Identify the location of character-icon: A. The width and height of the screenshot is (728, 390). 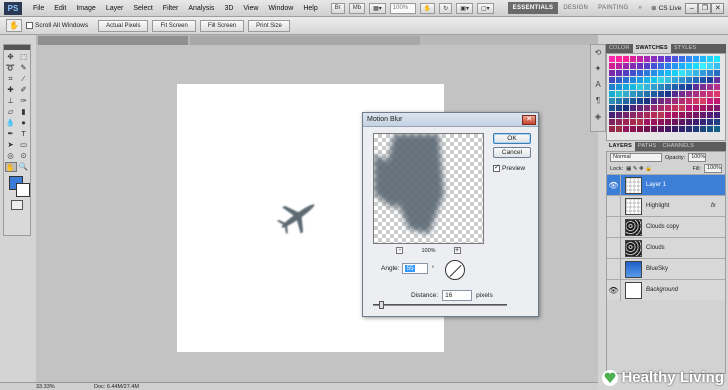
(598, 85).